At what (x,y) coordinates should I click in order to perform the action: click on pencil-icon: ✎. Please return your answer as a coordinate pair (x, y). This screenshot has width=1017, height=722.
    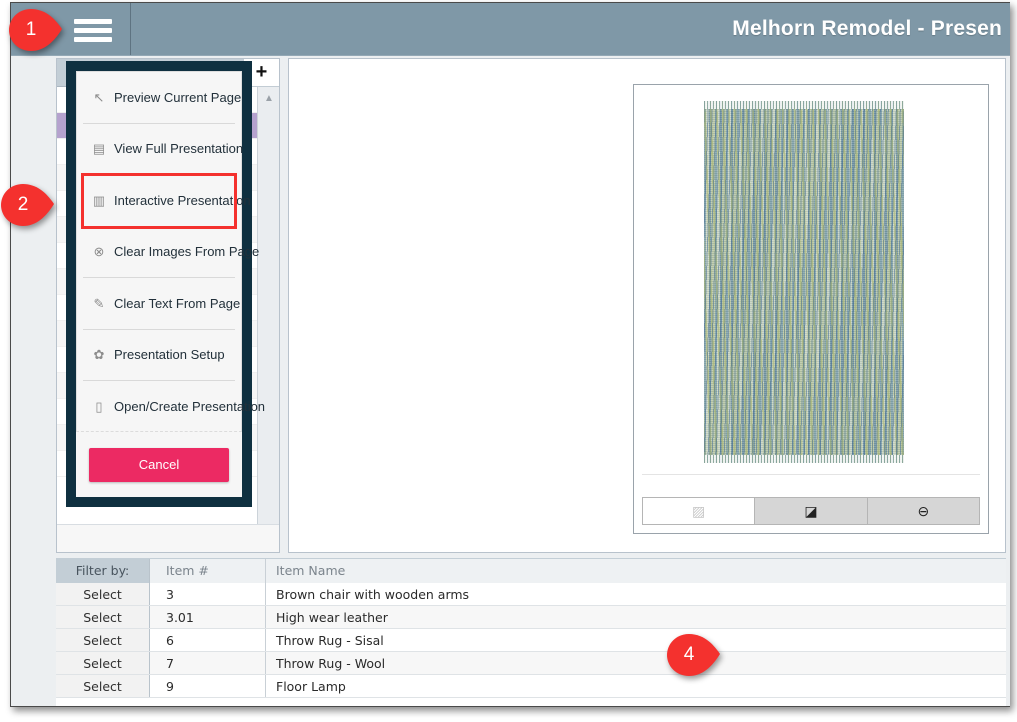
    Looking at the image, I should click on (99, 303).